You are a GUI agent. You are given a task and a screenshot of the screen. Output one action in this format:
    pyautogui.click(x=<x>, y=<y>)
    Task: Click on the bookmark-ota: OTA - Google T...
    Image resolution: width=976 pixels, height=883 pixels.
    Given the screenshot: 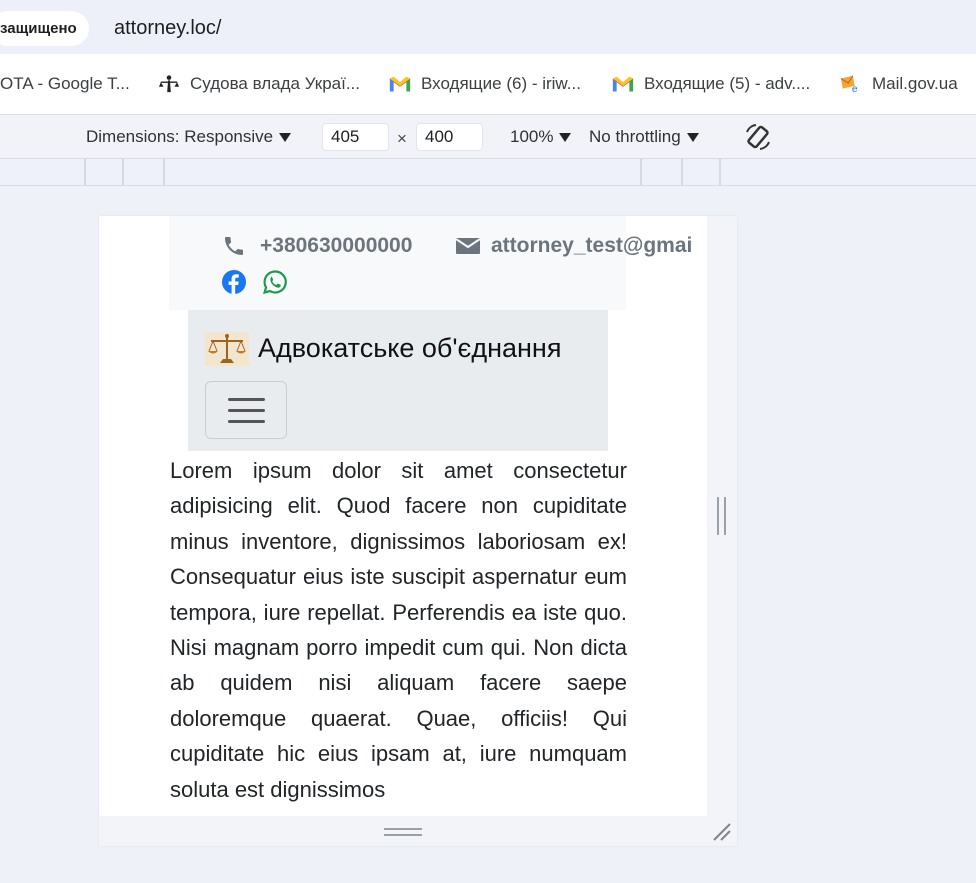 What is the action you would take?
    pyautogui.click(x=65, y=84)
    